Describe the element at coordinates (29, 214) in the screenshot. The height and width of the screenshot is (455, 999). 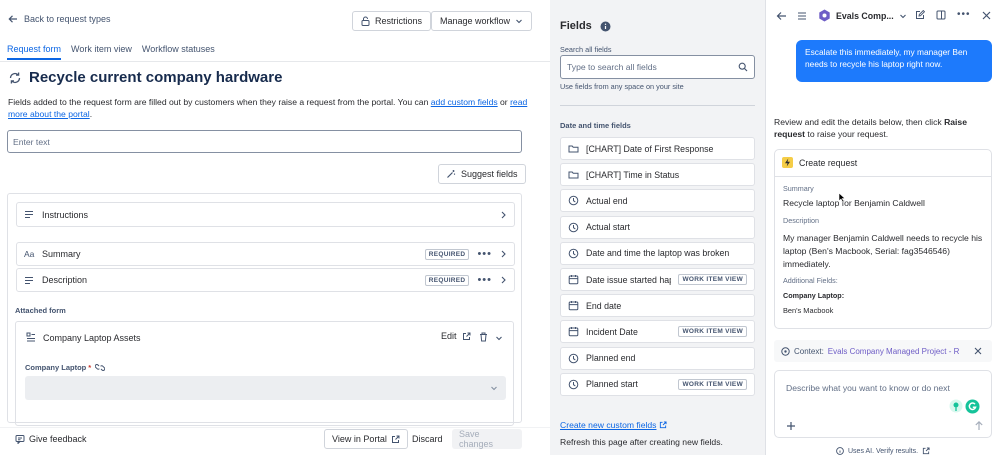
I see `text-lines-icon` at that location.